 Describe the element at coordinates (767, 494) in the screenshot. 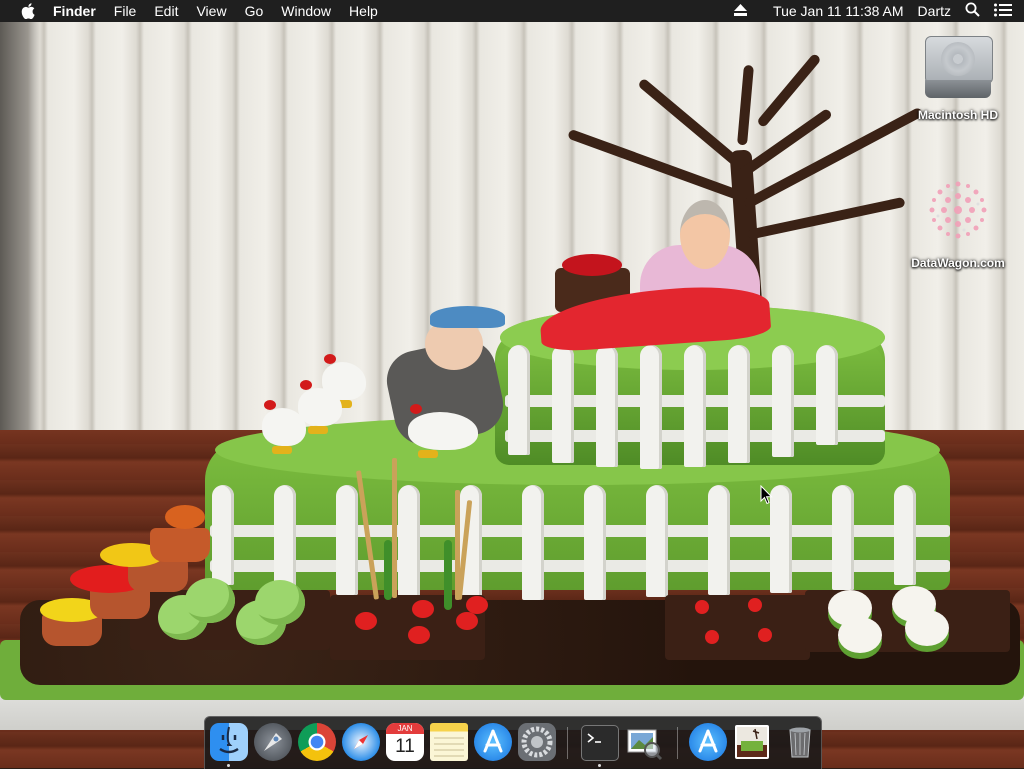

I see `mouse-cursor-icon` at that location.